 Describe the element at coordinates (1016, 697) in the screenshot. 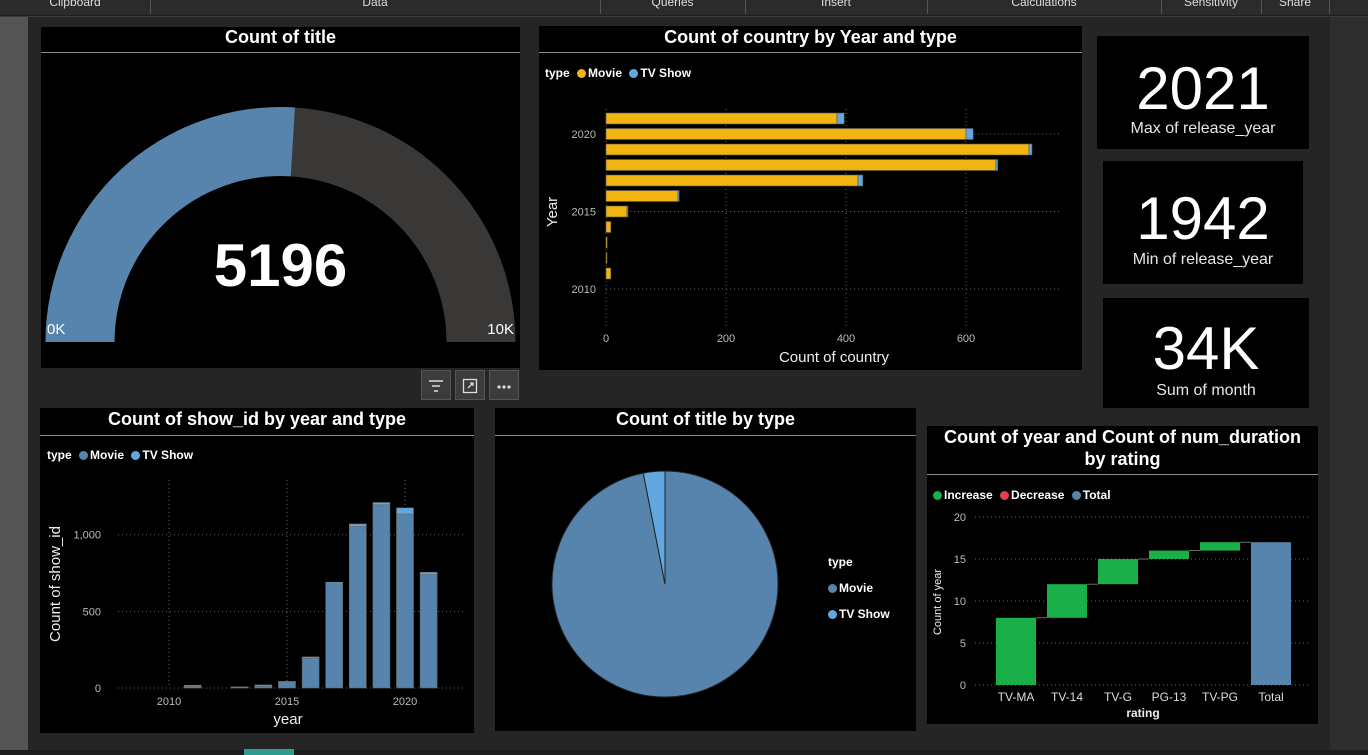

I see `x-tick-label: TV-MA` at that location.